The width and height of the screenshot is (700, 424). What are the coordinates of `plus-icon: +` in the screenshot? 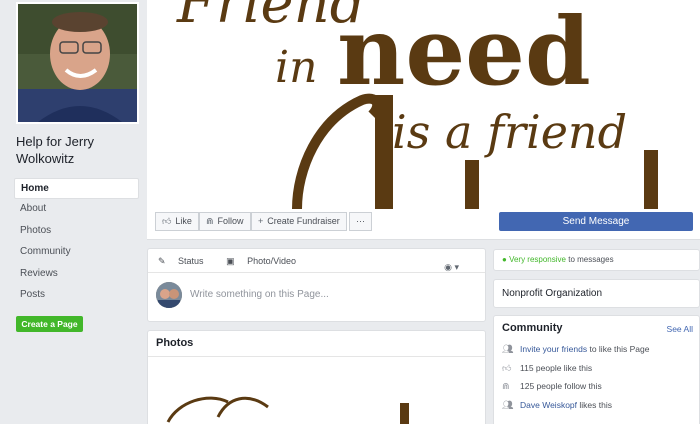 It's located at (261, 221).